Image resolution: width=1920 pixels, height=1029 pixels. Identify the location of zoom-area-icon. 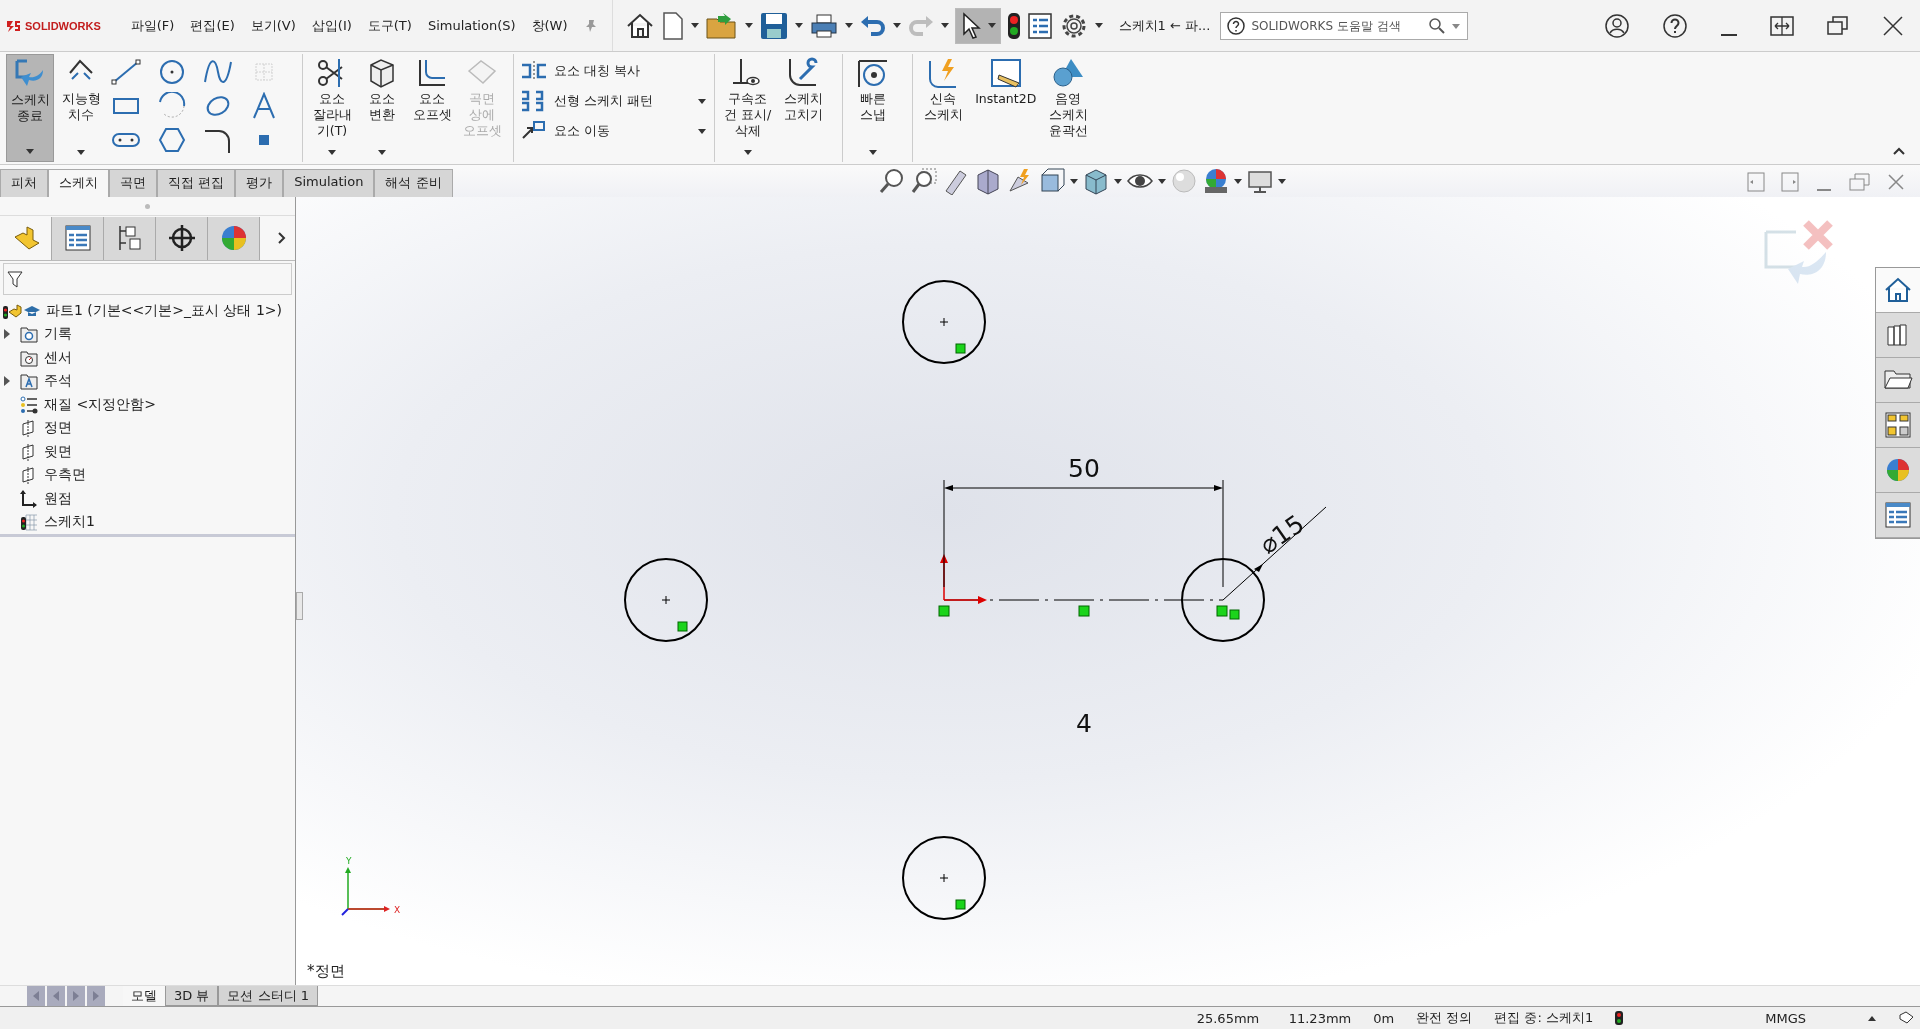
(924, 181).